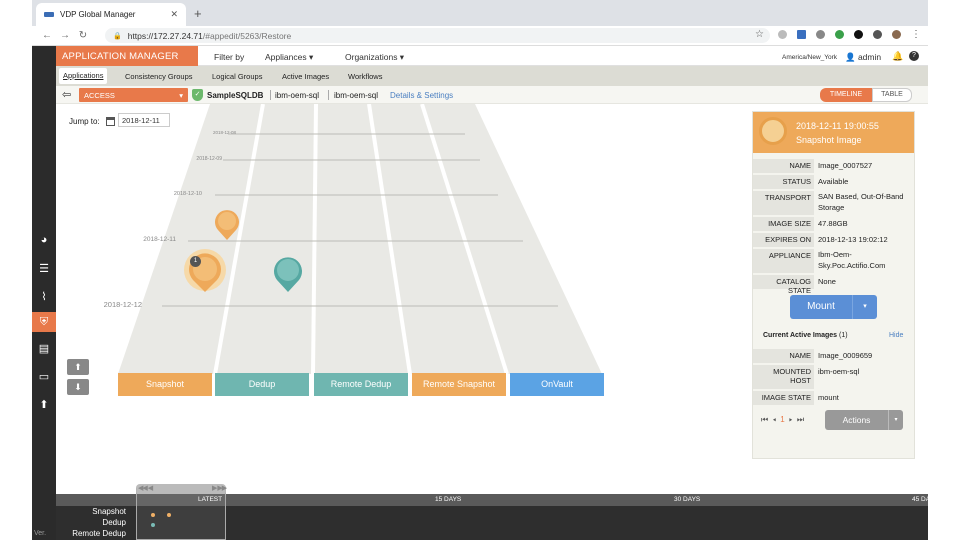  I want to click on scale-label: 30 DAYS, so click(687, 499).